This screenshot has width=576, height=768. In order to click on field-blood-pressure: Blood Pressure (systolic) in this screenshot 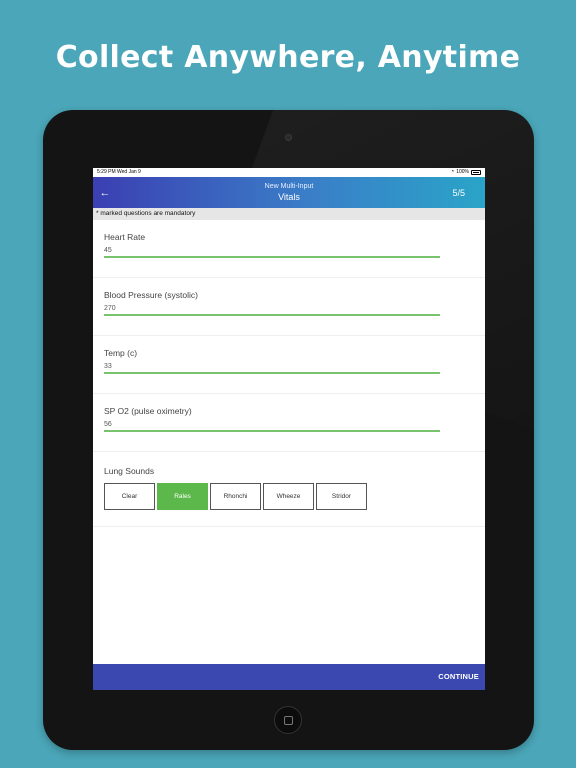, I will do `click(289, 307)`.